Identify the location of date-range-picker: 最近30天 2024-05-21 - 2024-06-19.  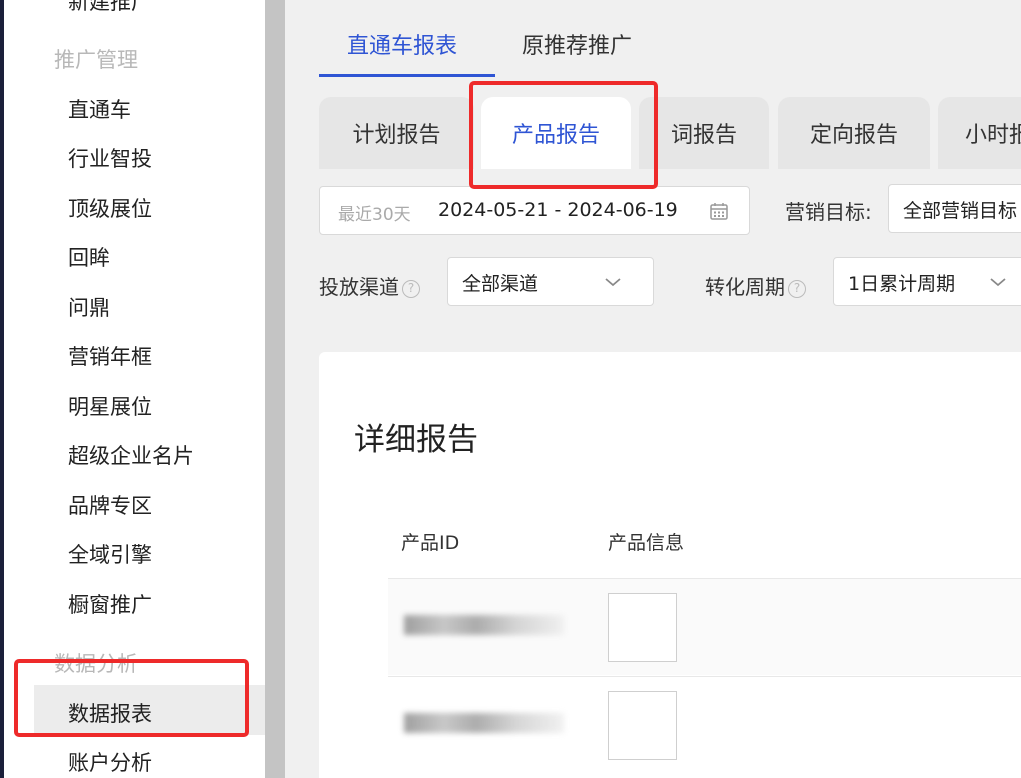
(534, 210).